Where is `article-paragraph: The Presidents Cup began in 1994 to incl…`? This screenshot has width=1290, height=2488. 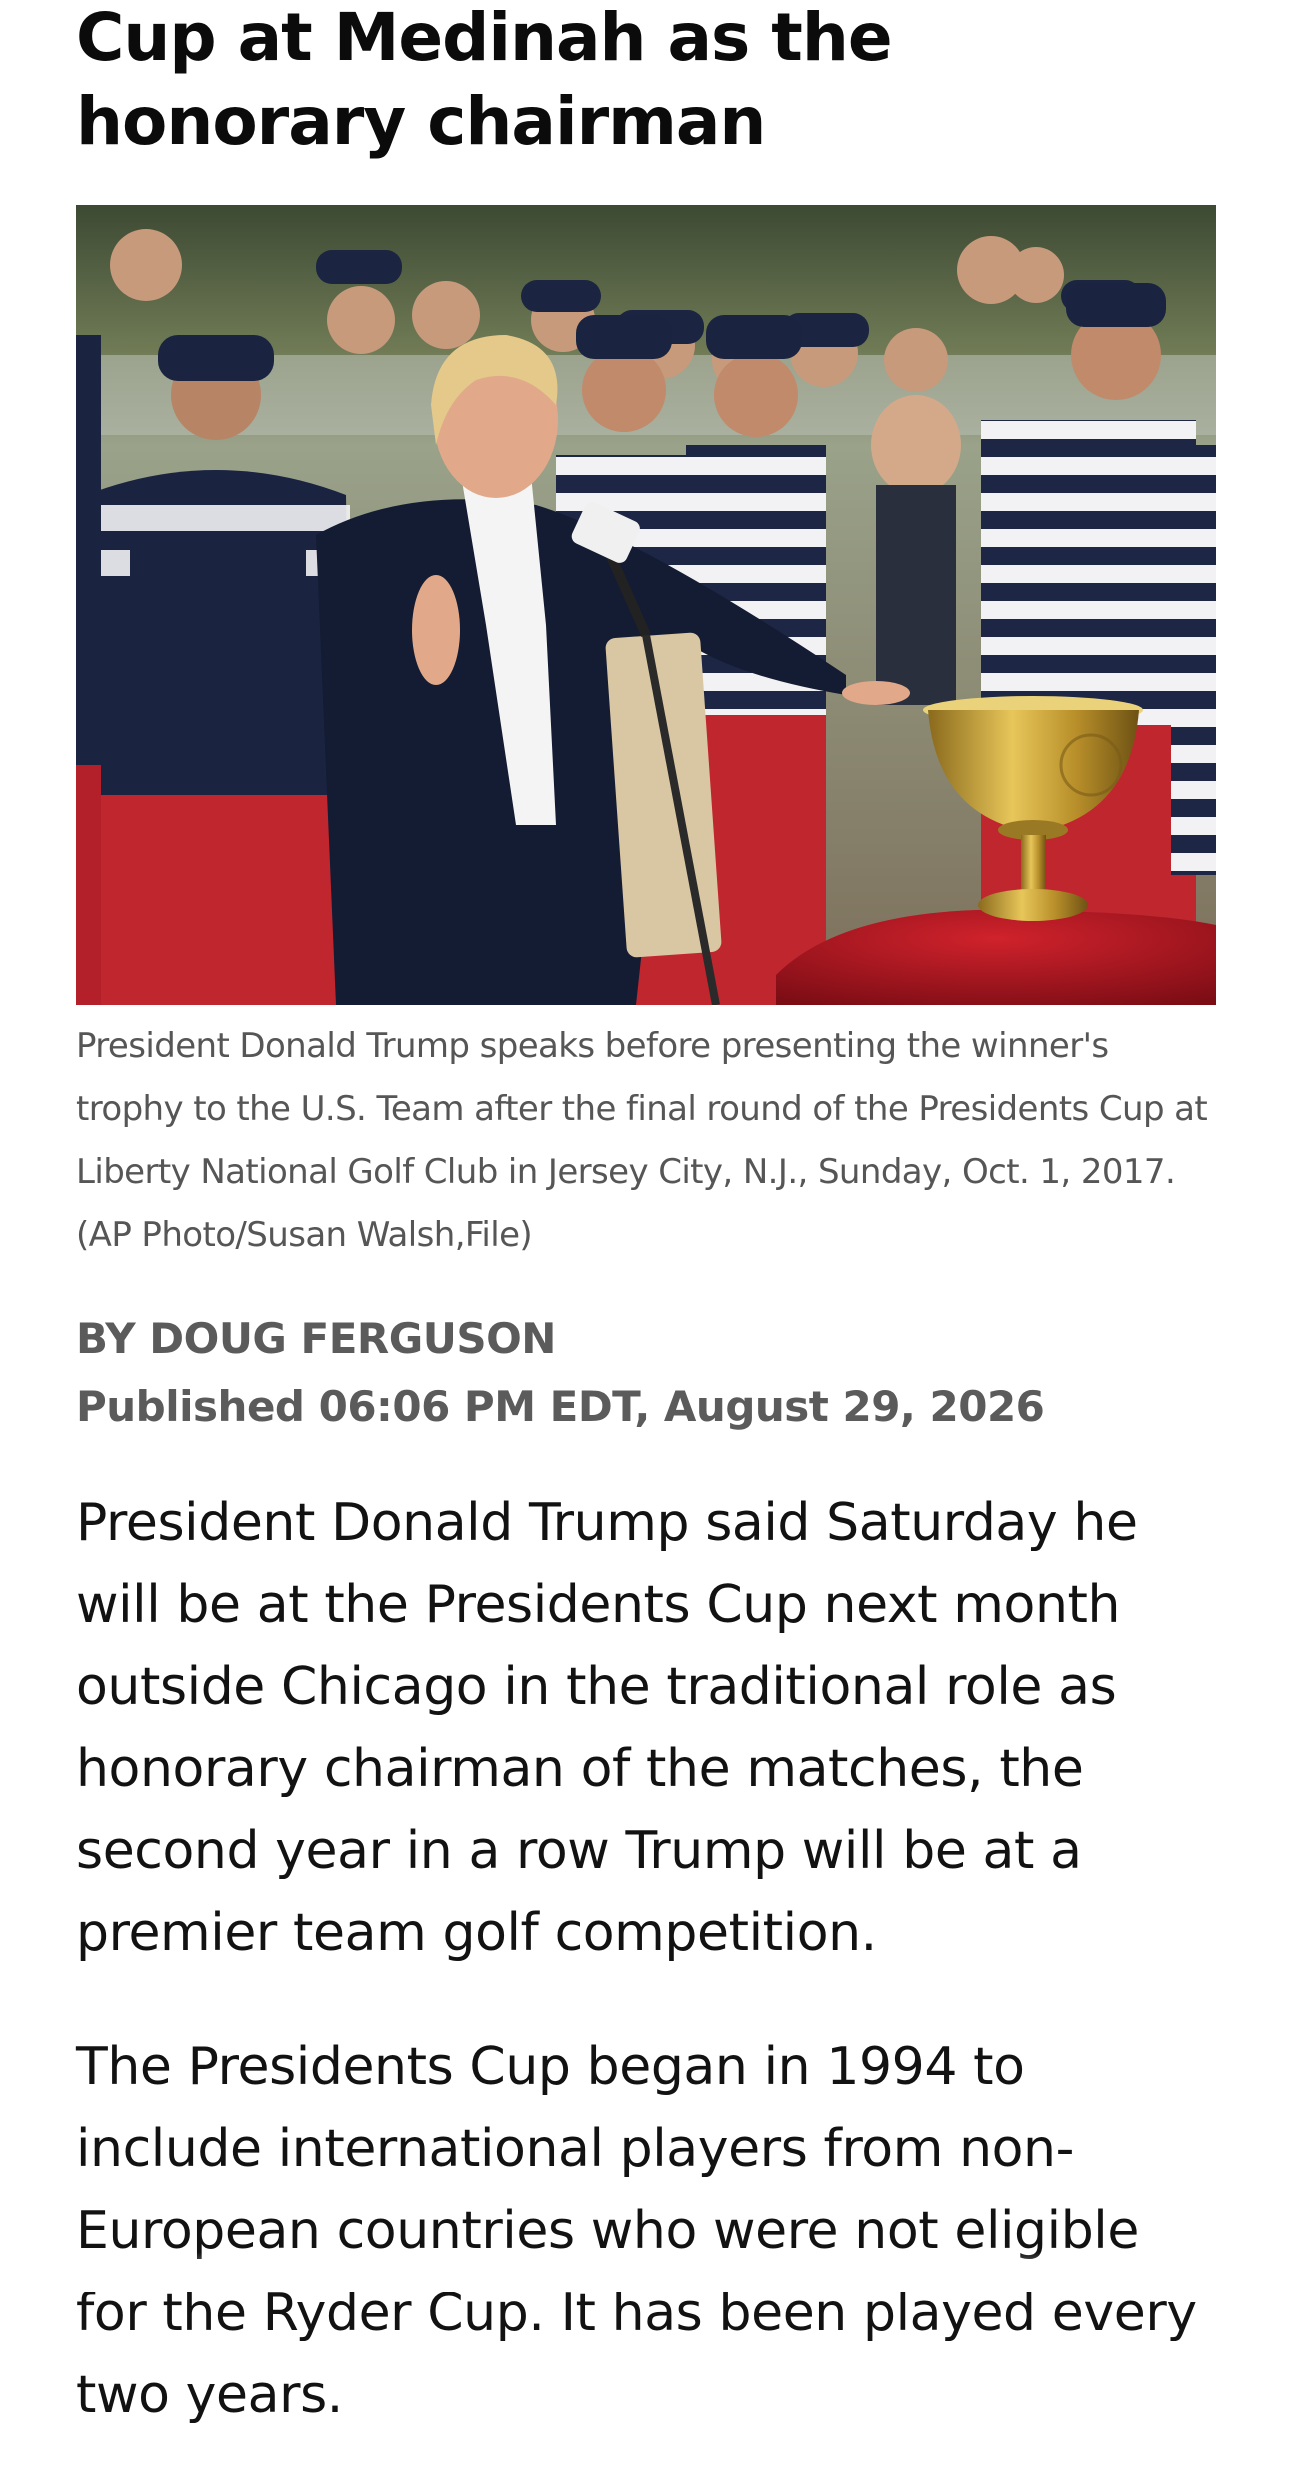
article-paragraph: The Presidents Cup began in 1994 to incl… is located at coordinates (636, 2231).